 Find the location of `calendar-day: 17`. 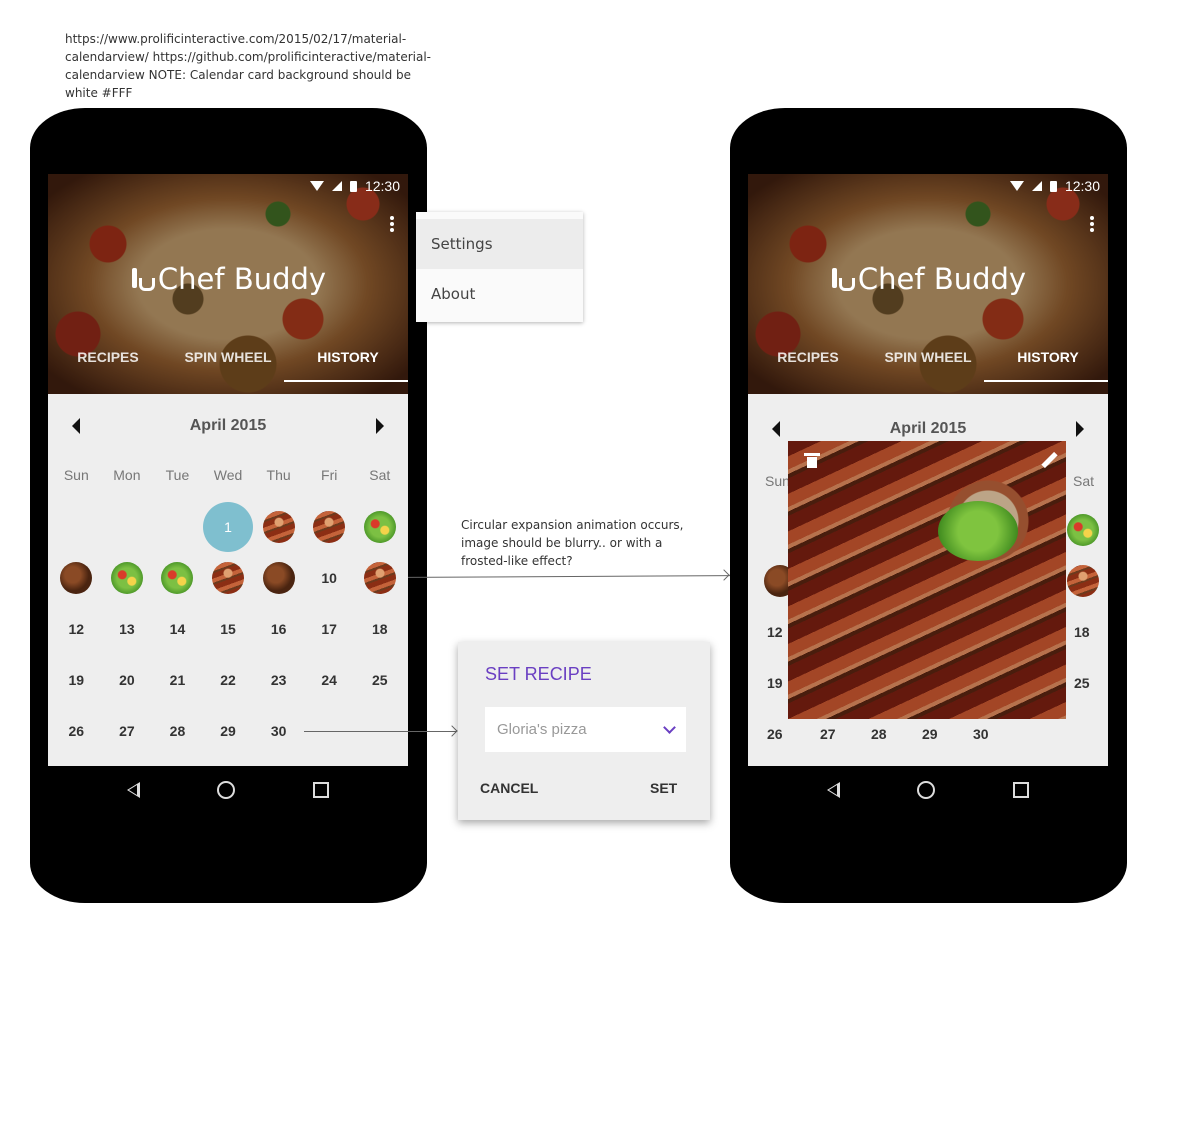

calendar-day: 17 is located at coordinates (329, 628).